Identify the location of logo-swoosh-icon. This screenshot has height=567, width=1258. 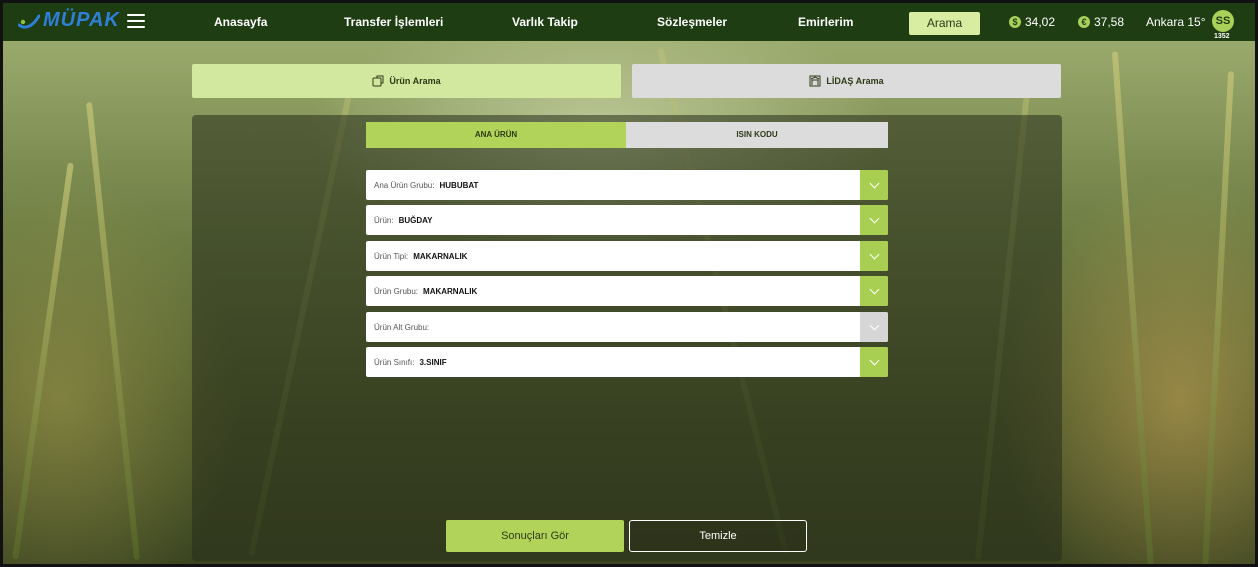
(29, 21).